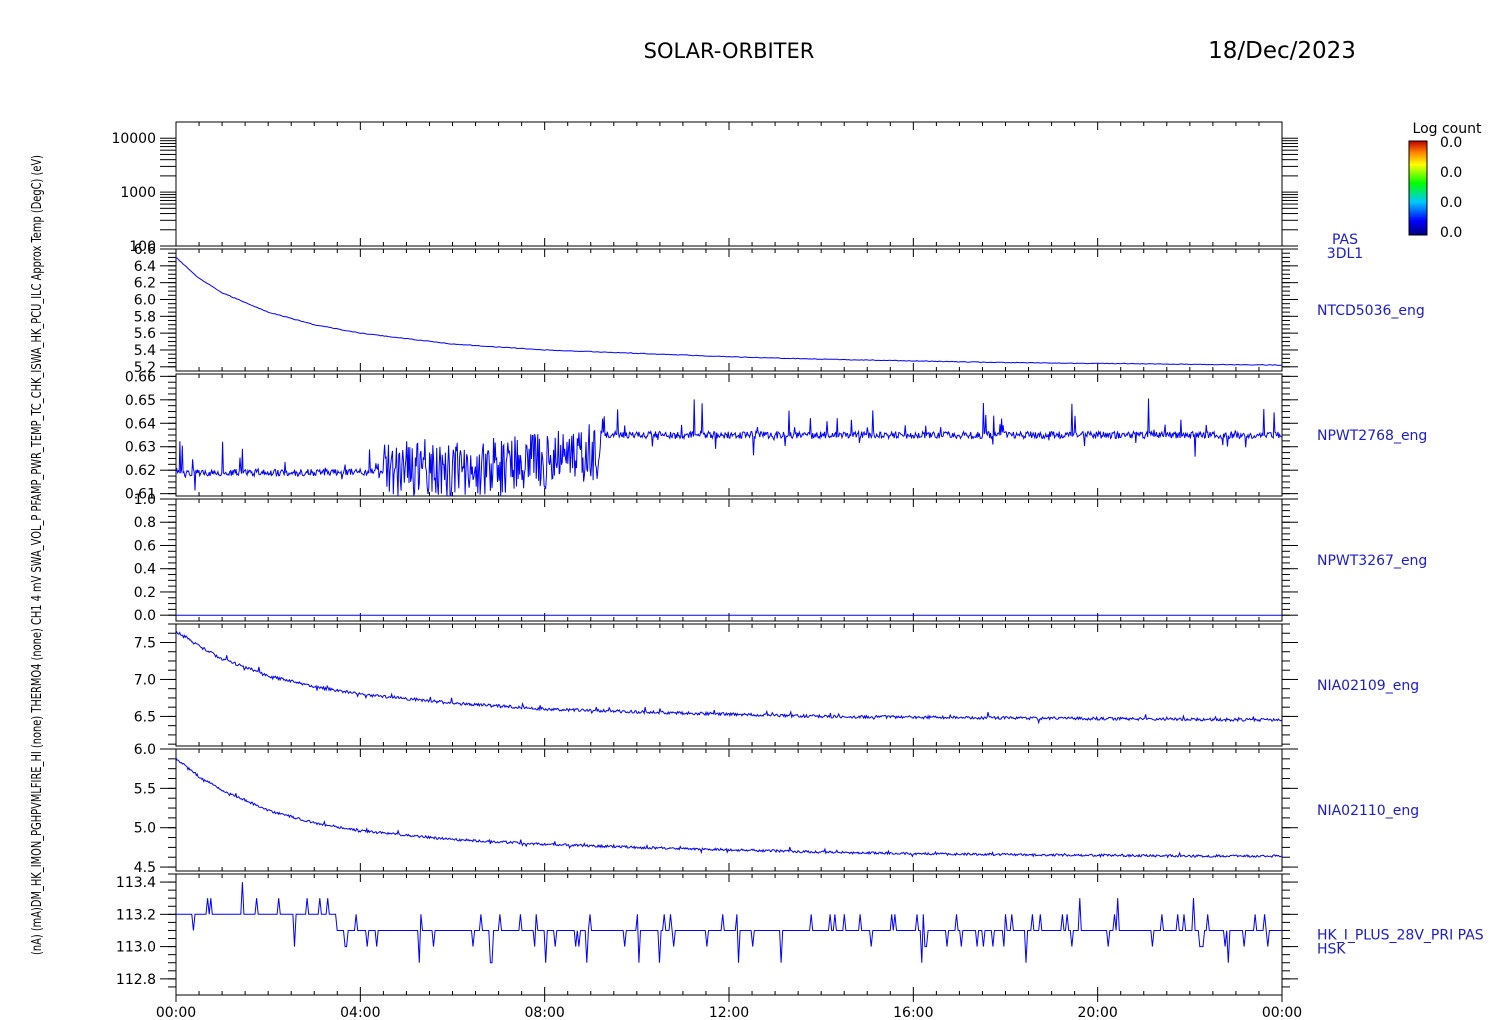 The image size is (1512, 1020). I want to click on series-label: NPWT2768_eng, so click(1372, 436).